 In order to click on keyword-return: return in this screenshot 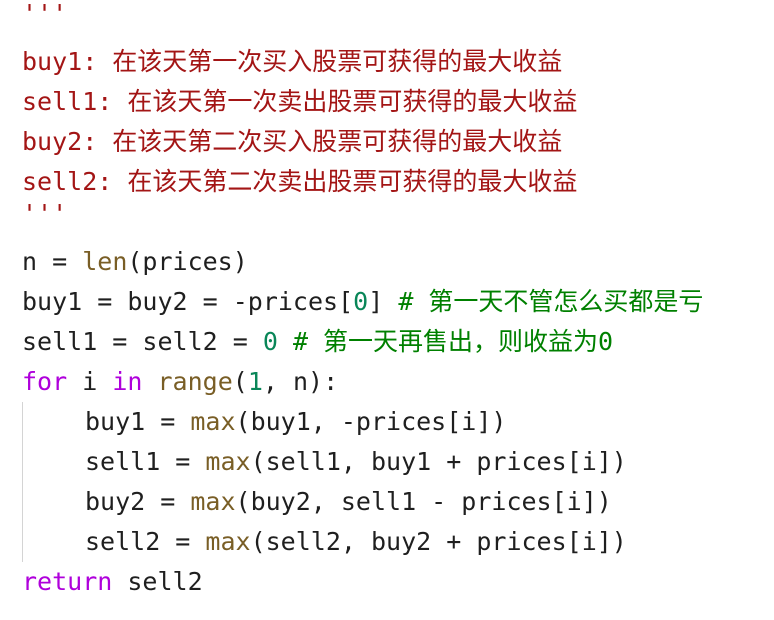, I will do `click(67, 581)`.